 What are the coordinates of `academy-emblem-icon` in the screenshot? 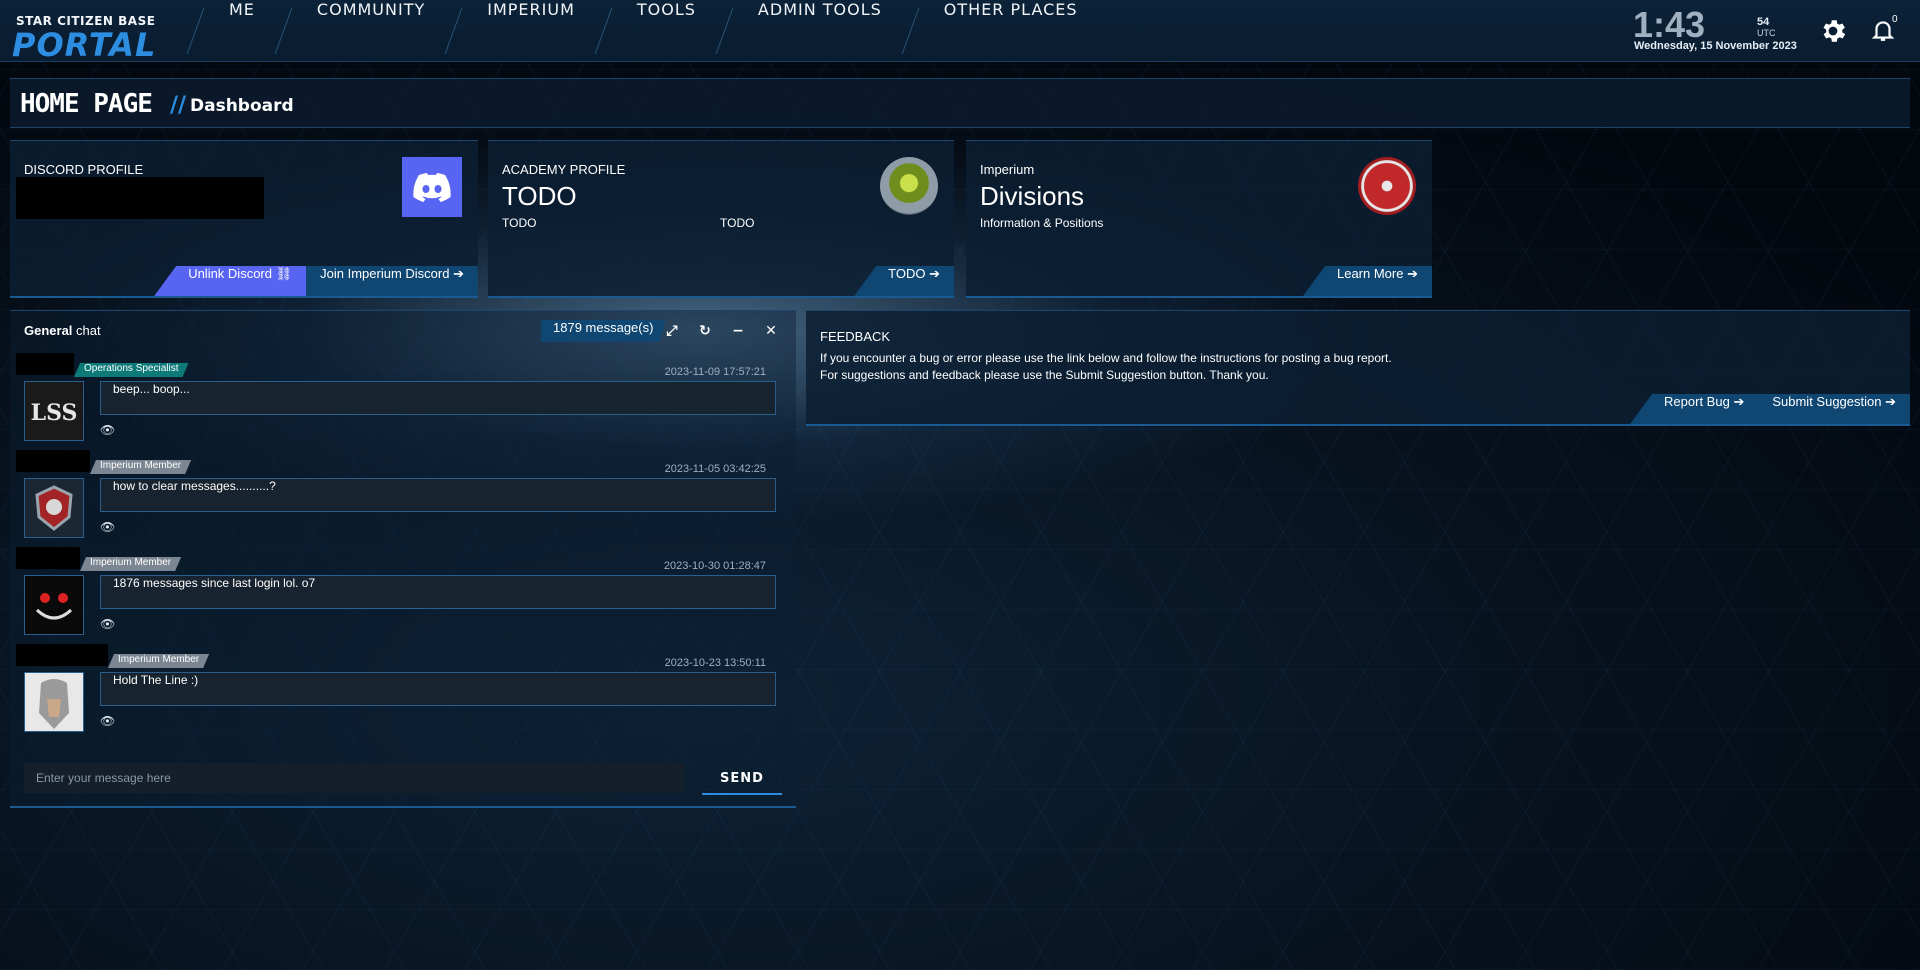 It's located at (909, 186).